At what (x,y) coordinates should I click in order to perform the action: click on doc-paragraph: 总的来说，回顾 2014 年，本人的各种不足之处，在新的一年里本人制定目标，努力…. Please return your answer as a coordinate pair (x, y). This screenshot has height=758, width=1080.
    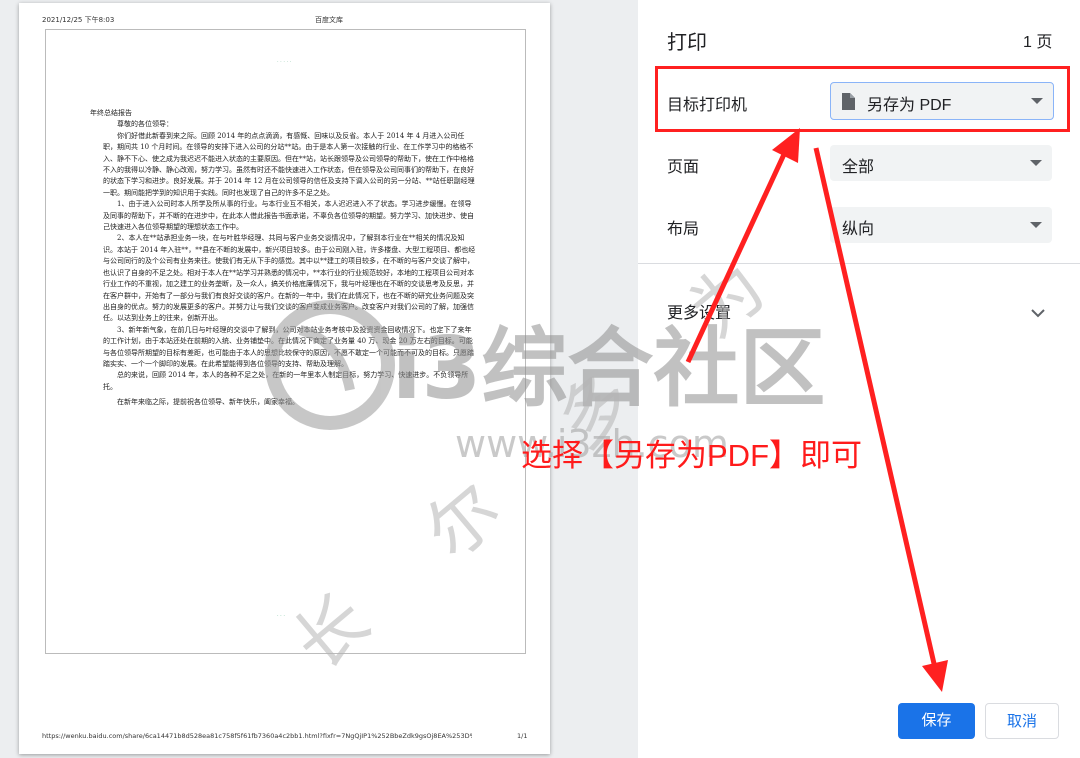
    Looking at the image, I should click on (286, 381).